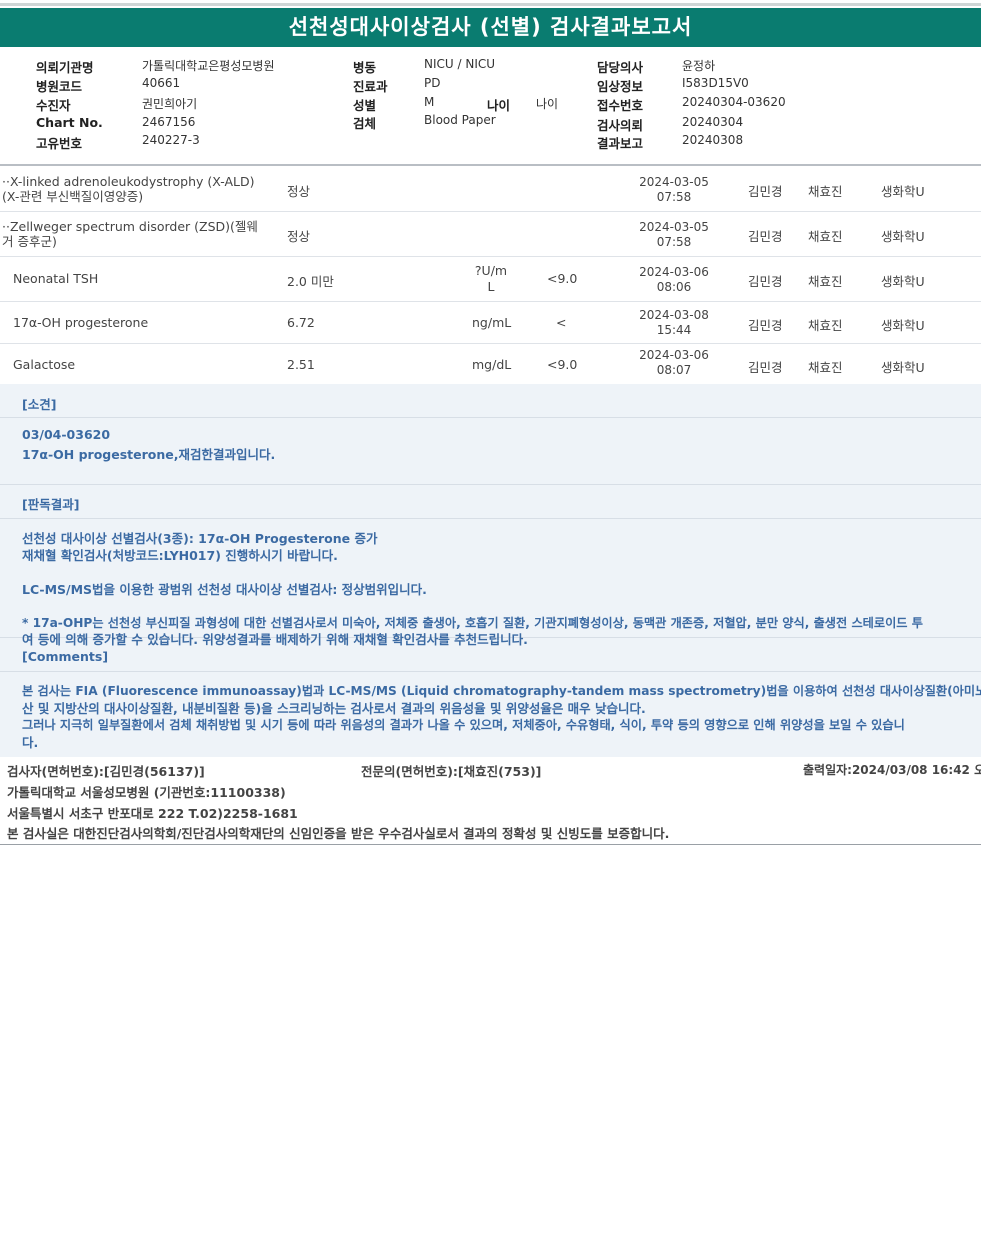 The width and height of the screenshot is (981, 1238). Describe the element at coordinates (561, 322) in the screenshot. I see `reference-range: <` at that location.